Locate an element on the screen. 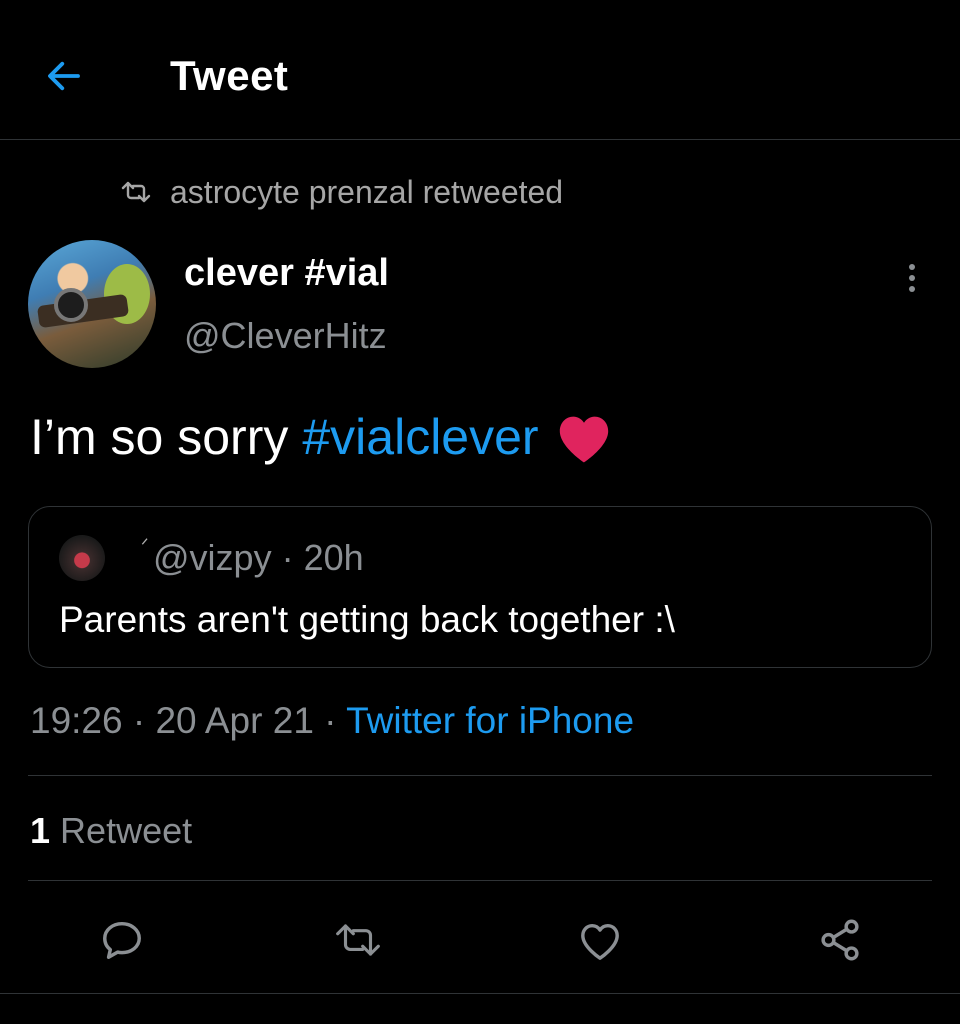 This screenshot has height=1024, width=960. top-app-bar: Tweet is located at coordinates (480, 70).